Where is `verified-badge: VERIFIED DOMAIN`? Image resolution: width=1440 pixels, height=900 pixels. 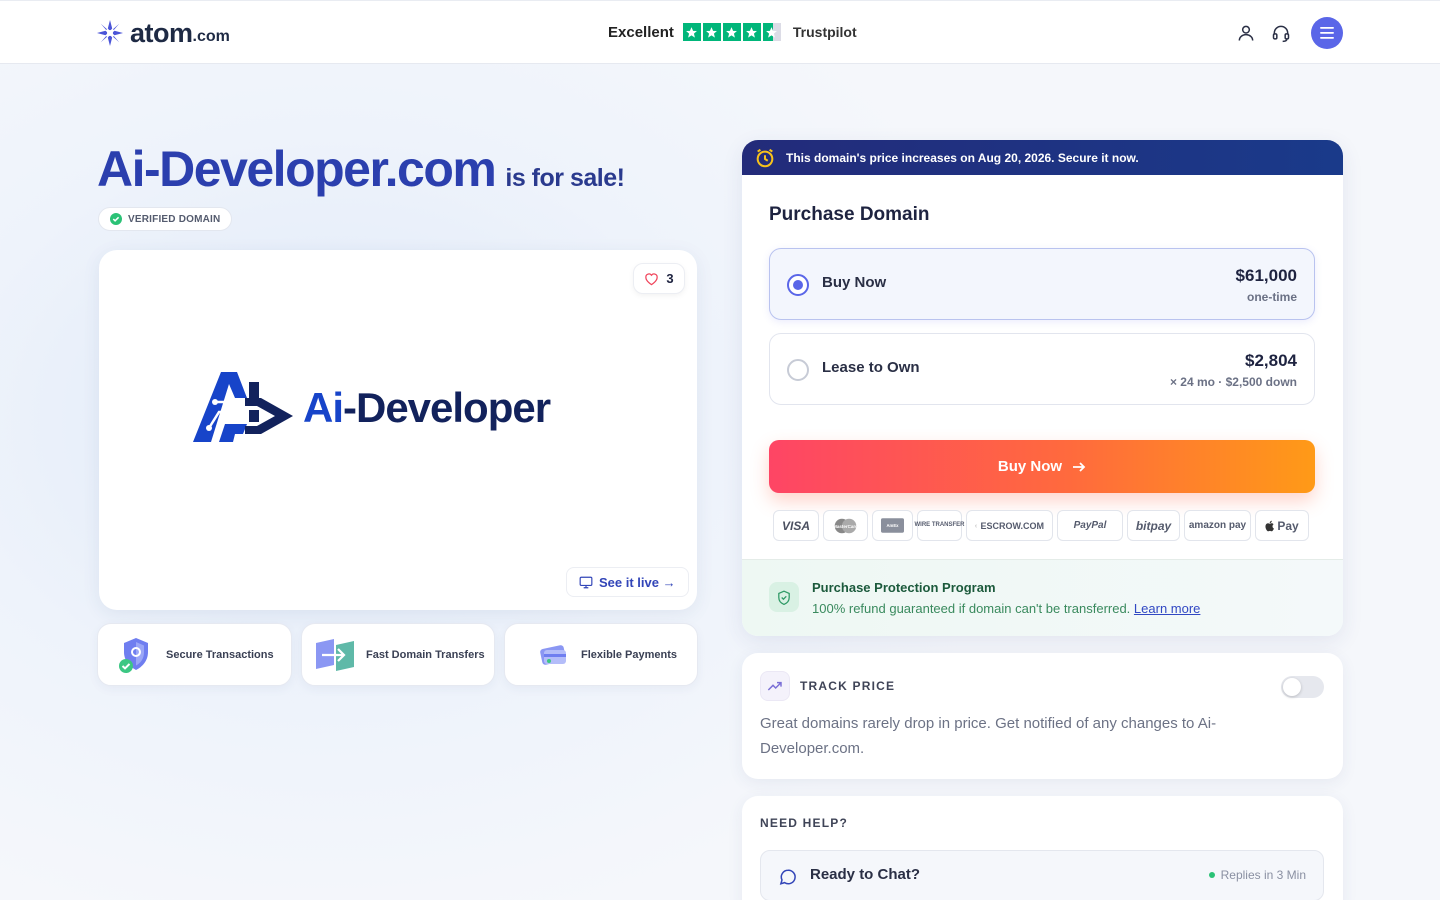 verified-badge: VERIFIED DOMAIN is located at coordinates (165, 219).